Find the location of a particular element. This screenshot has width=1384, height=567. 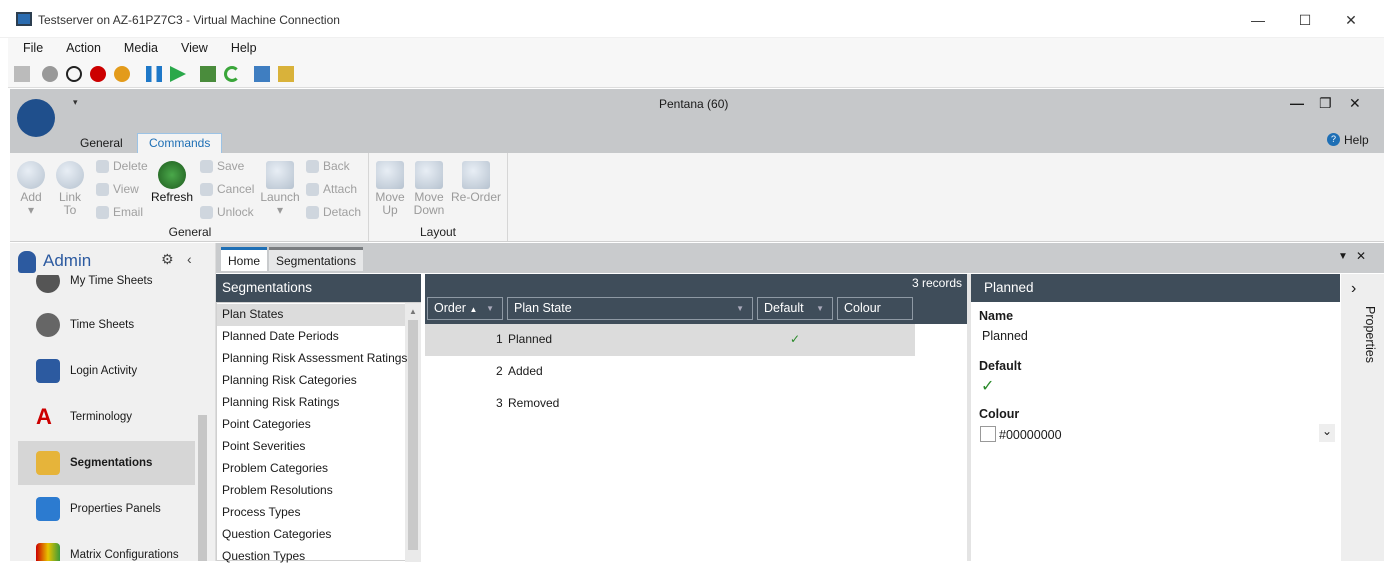

minimize-button: — is located at coordinates (1258, 20).